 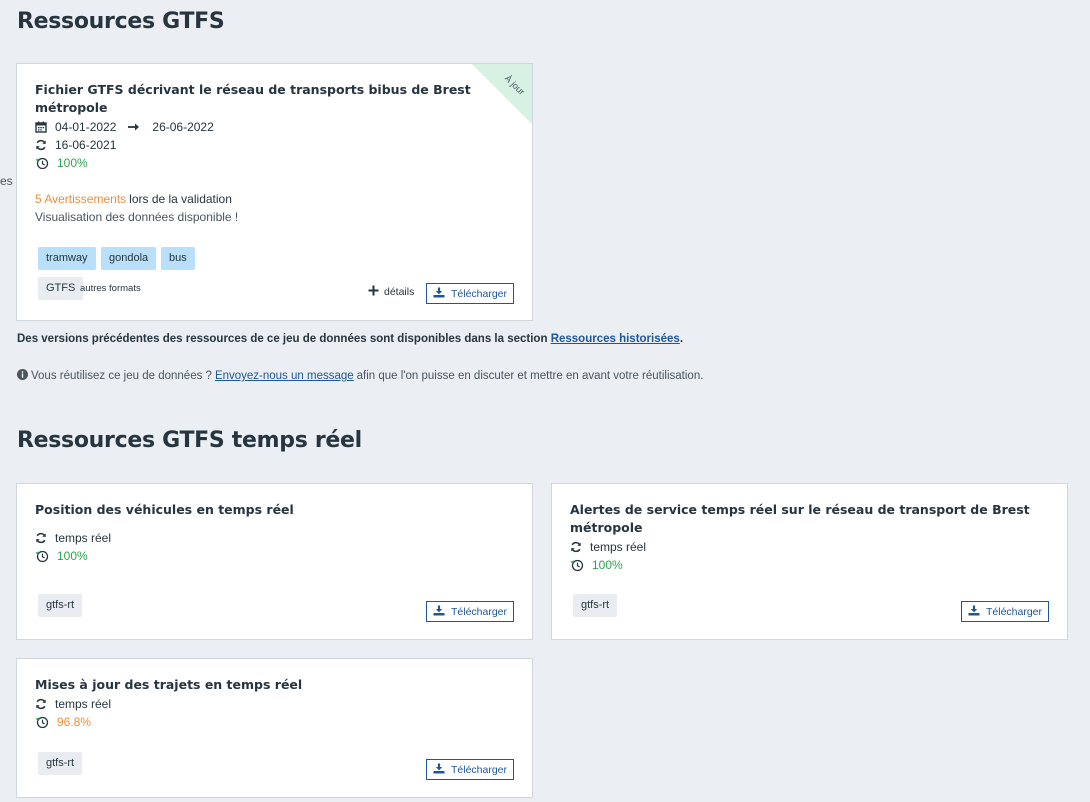 I want to click on validity-period: 04-01-2022 26-06-2022, so click(x=124, y=127).